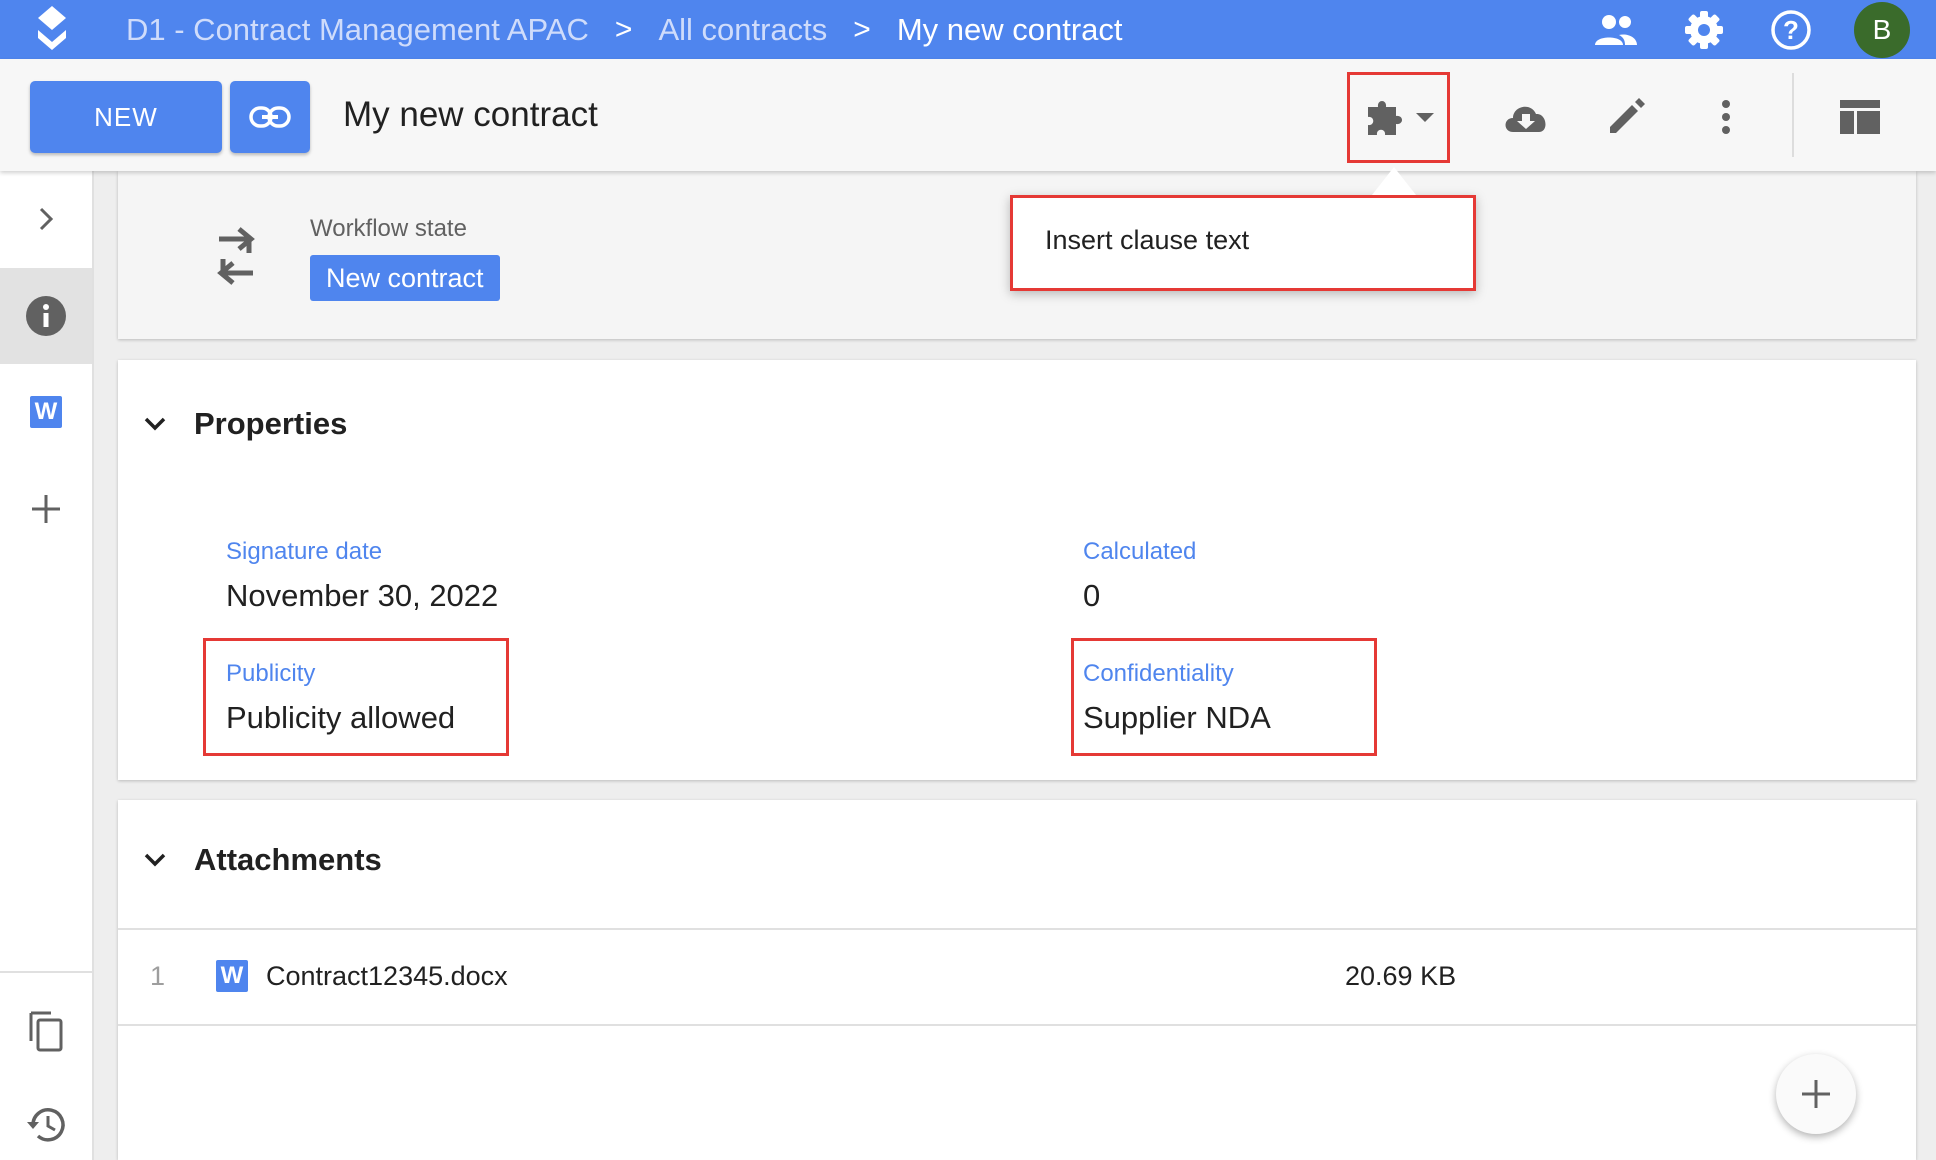 The height and width of the screenshot is (1160, 1936). I want to click on attachment-name: Contract12345.docx, so click(387, 976).